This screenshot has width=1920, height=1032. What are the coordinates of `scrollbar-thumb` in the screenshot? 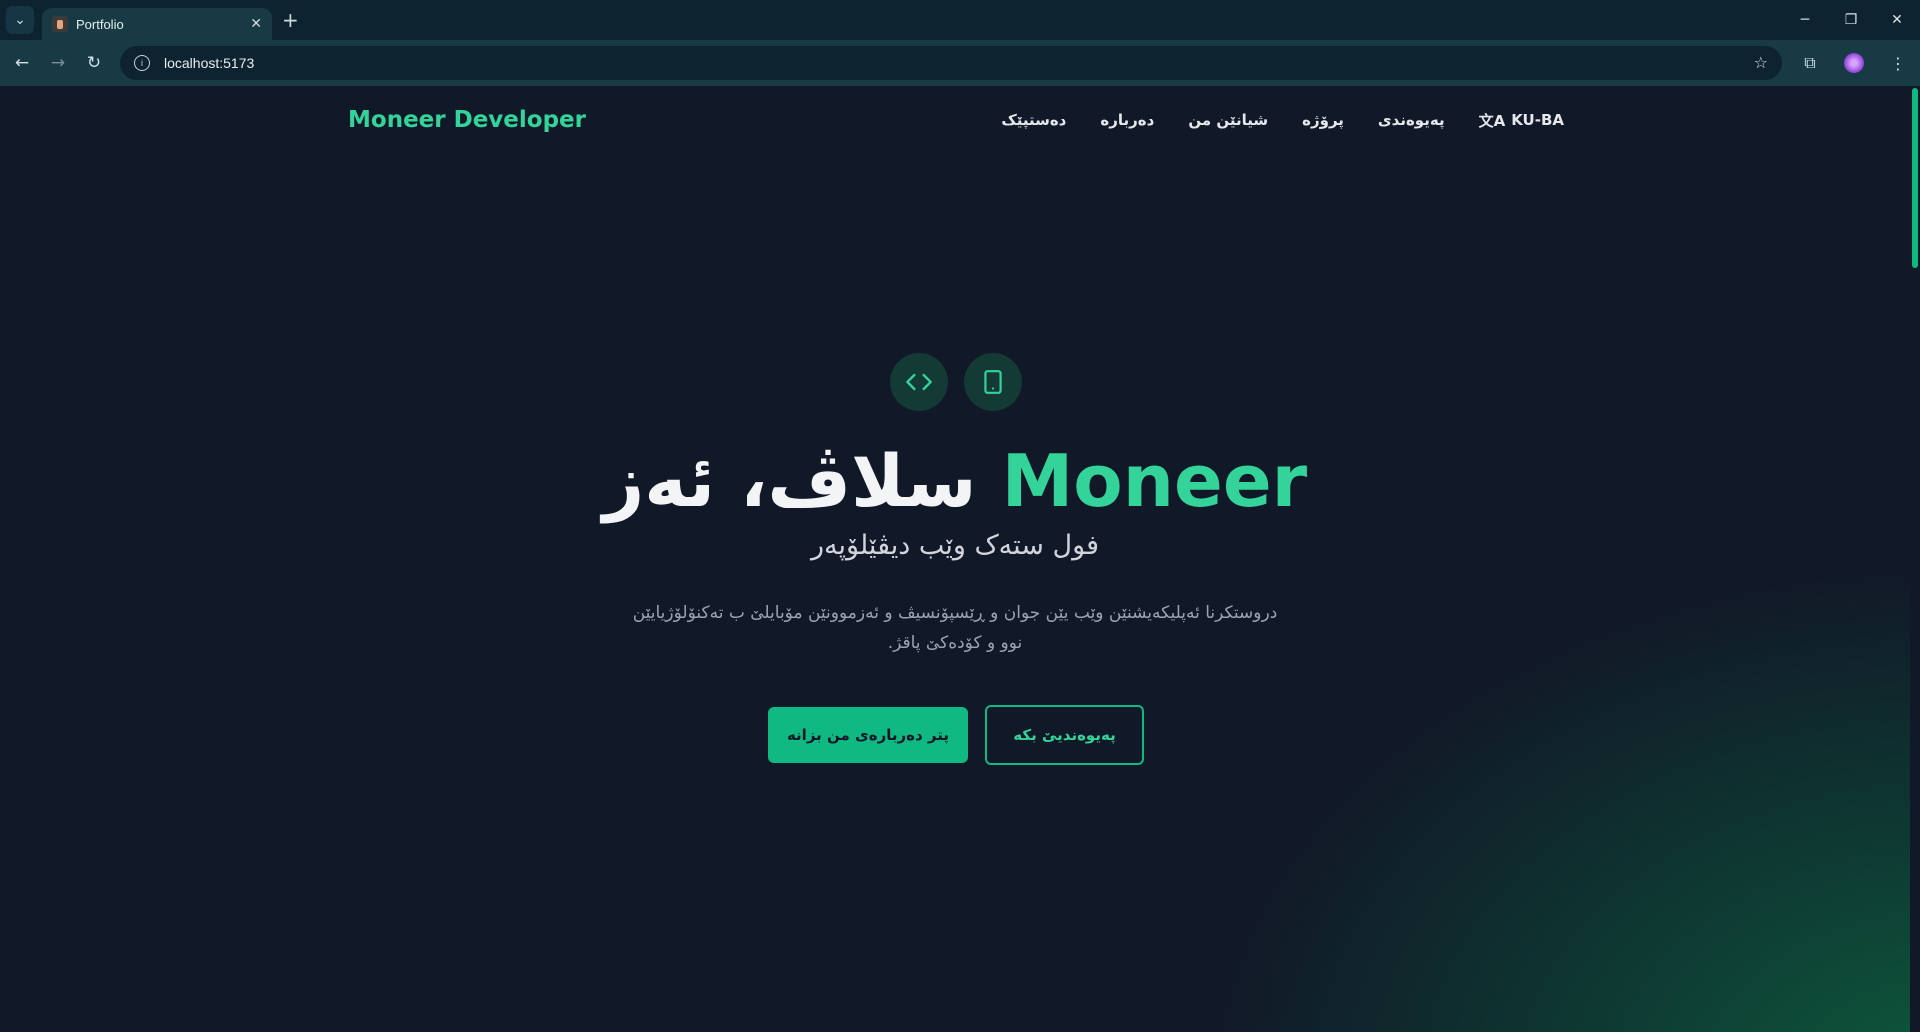 It's located at (1915, 178).